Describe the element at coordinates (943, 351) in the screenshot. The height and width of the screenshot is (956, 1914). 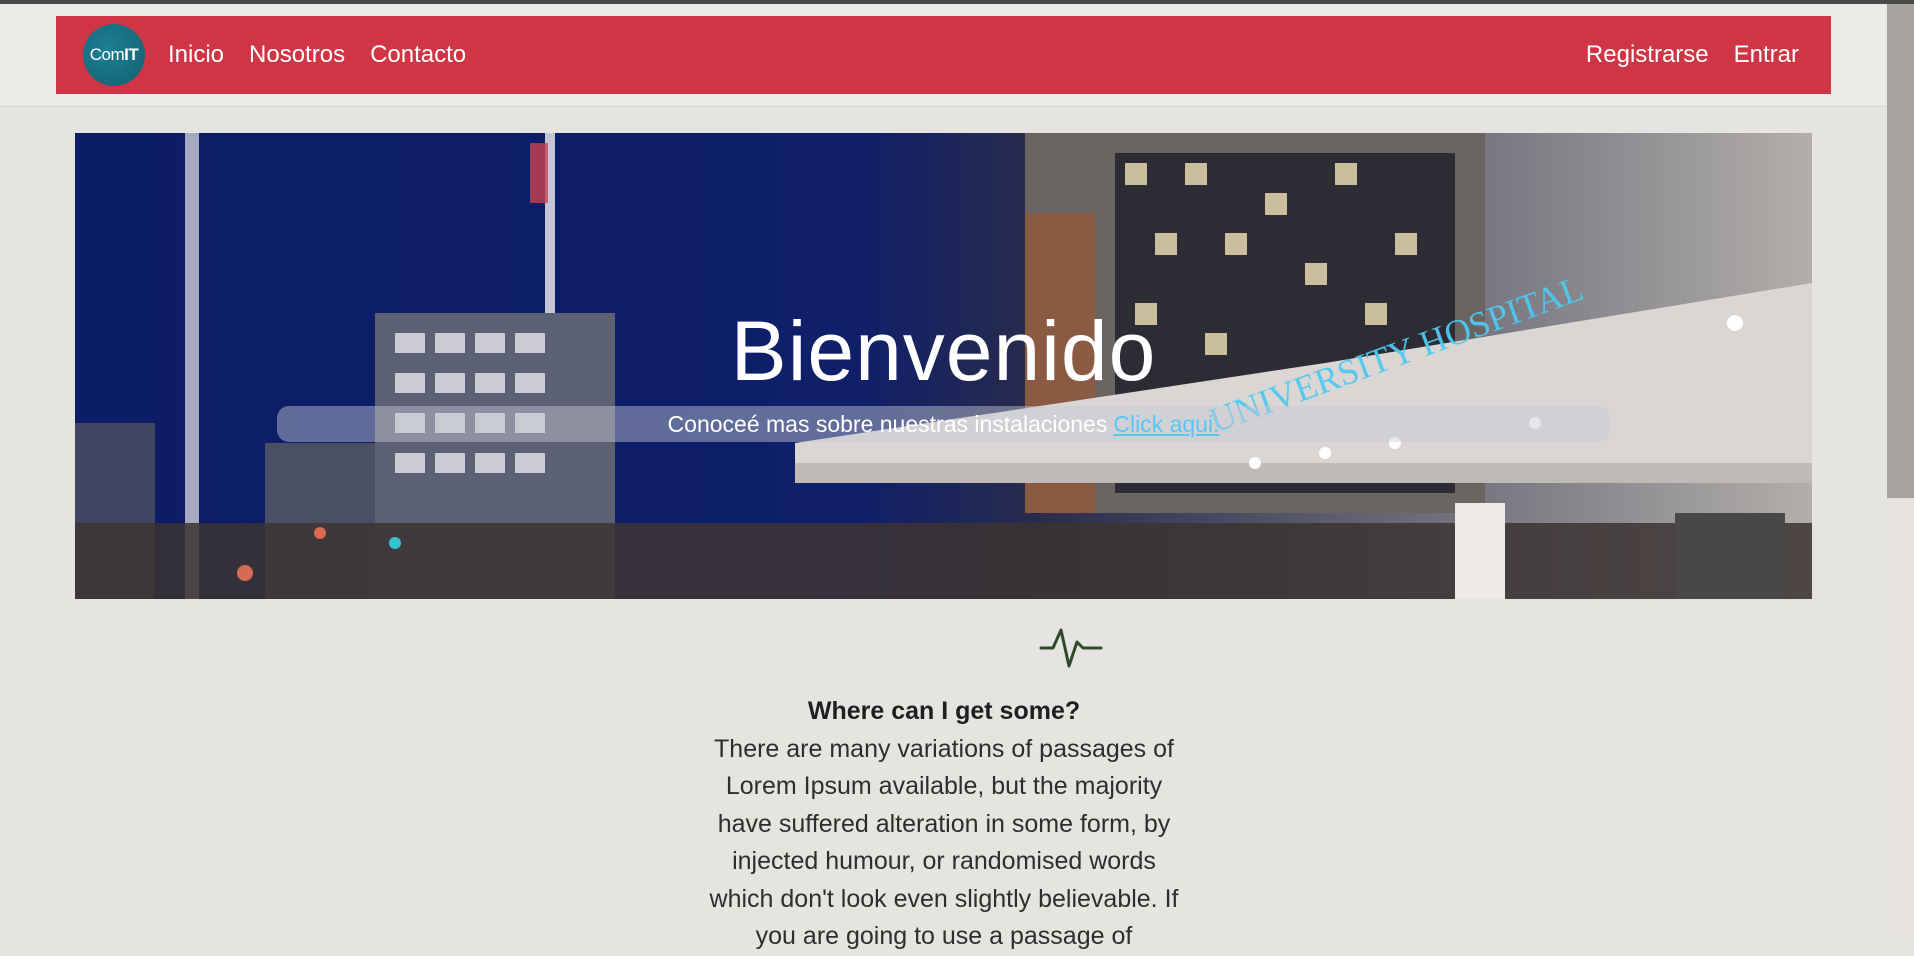
I see `hero-title: Bienvenido` at that location.